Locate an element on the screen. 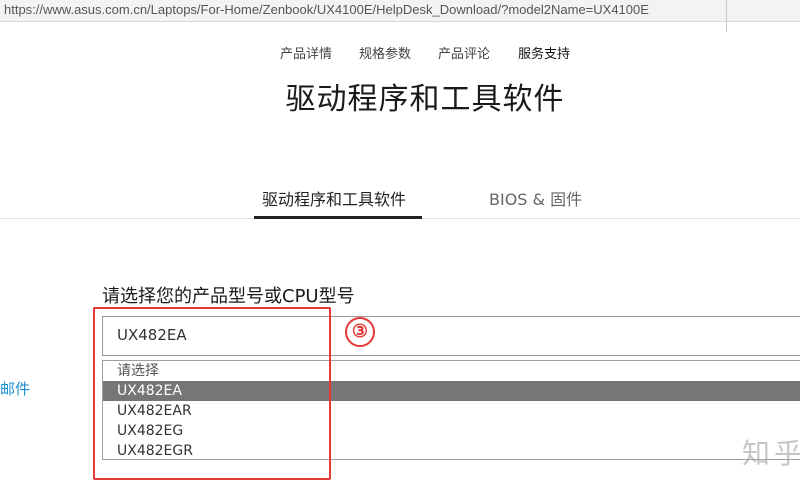 This screenshot has height=500, width=800. nav-support: 服务支持 is located at coordinates (544, 52).